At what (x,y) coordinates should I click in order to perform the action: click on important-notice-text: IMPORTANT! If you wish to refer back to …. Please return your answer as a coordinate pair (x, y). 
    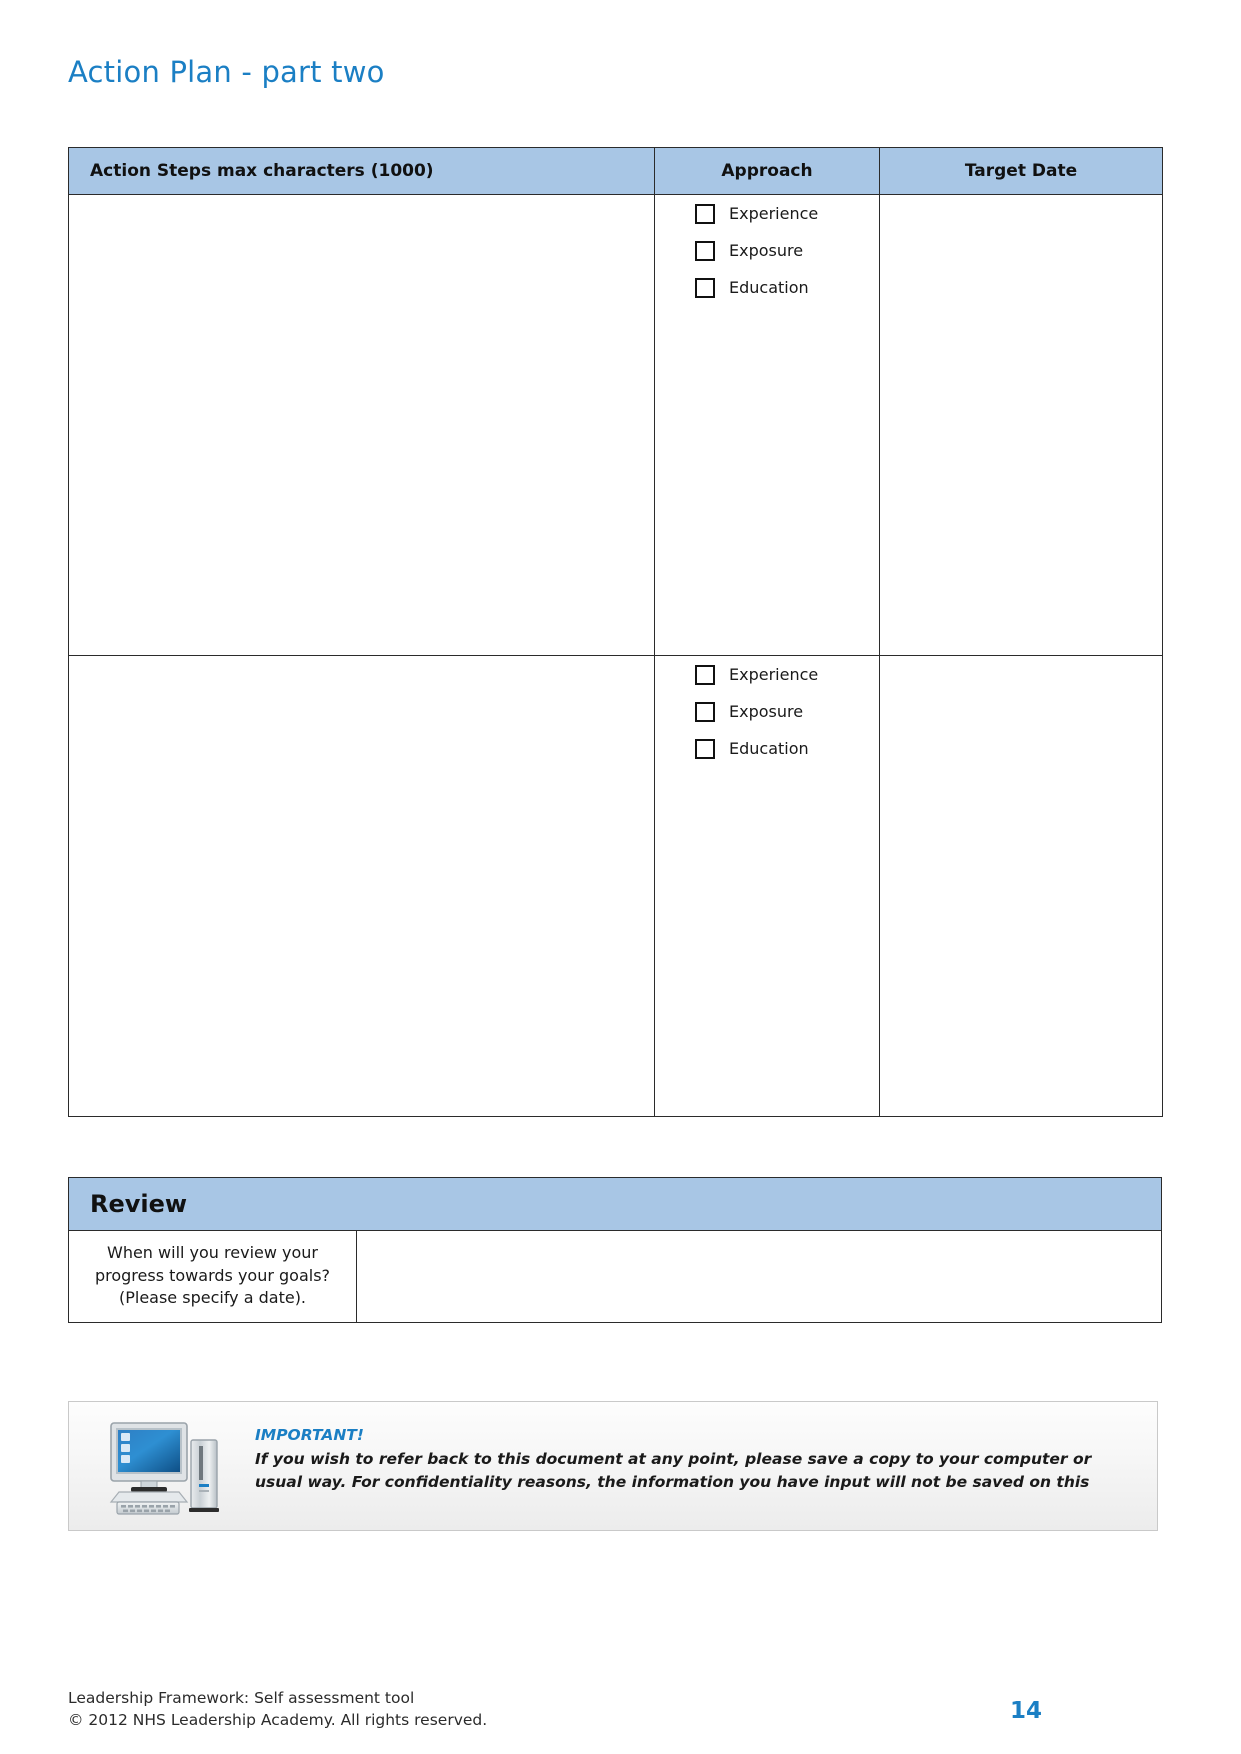
    Looking at the image, I should click on (748, 1459).